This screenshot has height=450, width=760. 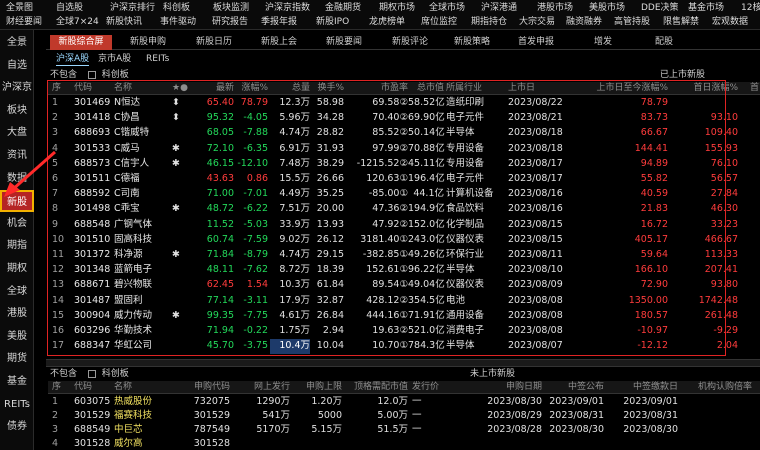 What do you see at coordinates (142, 240) in the screenshot?
I see `table-cell: 固高科技` at bounding box center [142, 240].